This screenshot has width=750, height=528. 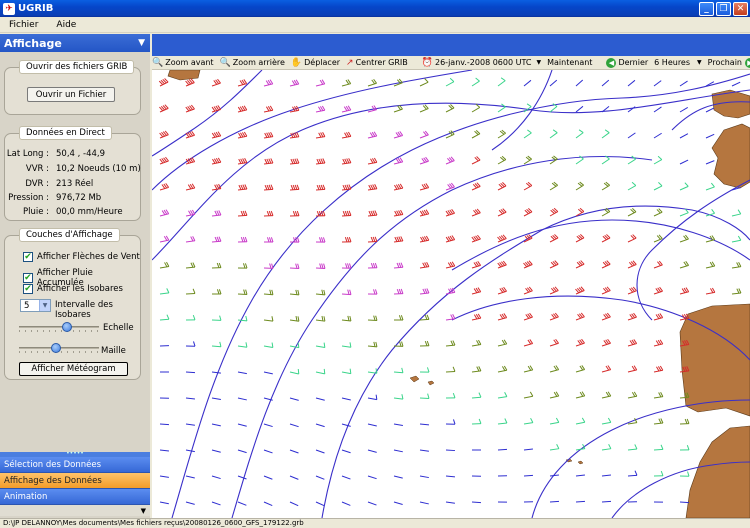 What do you see at coordinates (71, 94) in the screenshot?
I see `open-file-button: Ouvrir un Fichier` at bounding box center [71, 94].